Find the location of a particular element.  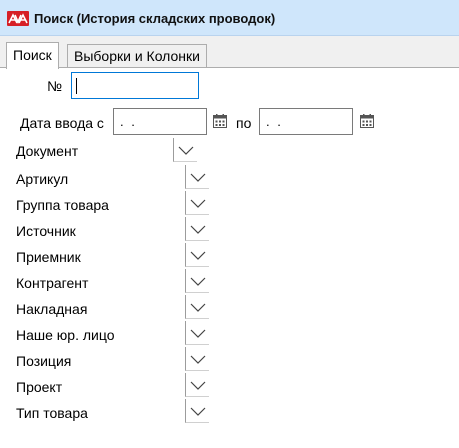

legal-entity-dropdown-button is located at coordinates (197, 333).